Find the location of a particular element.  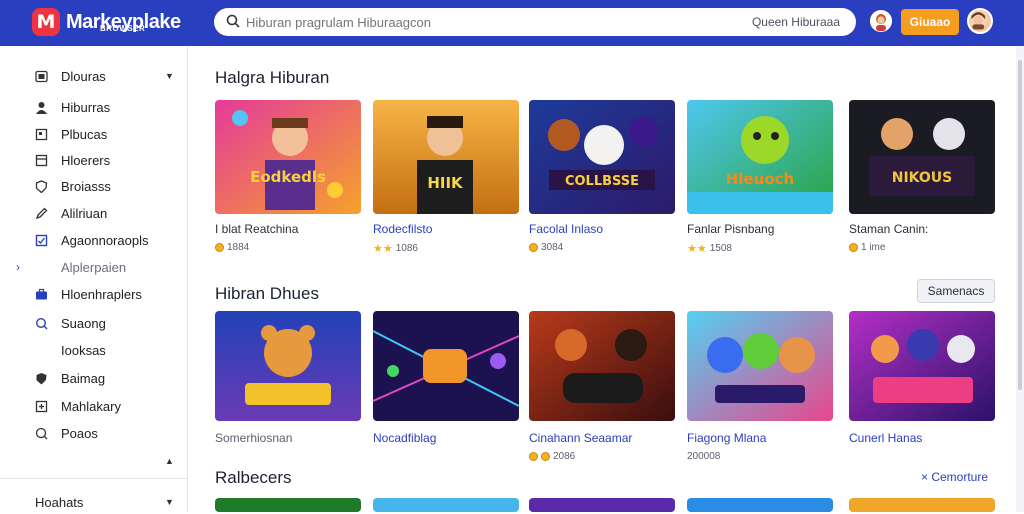

card-title: Facolal Inlaso is located at coordinates (566, 229).